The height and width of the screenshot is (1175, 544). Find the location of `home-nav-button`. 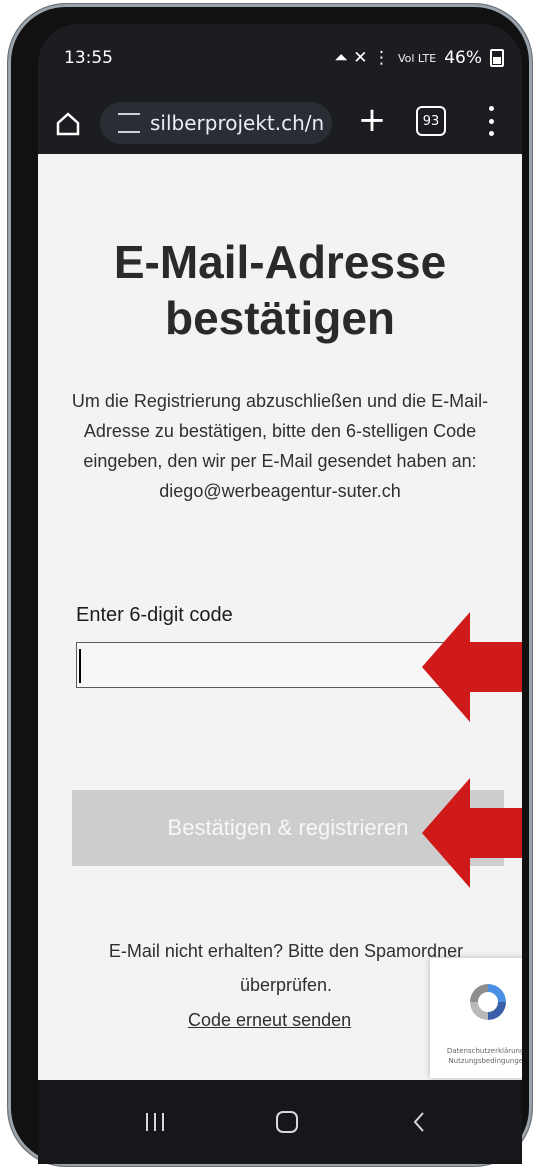

home-nav-button is located at coordinates (287, 1122).